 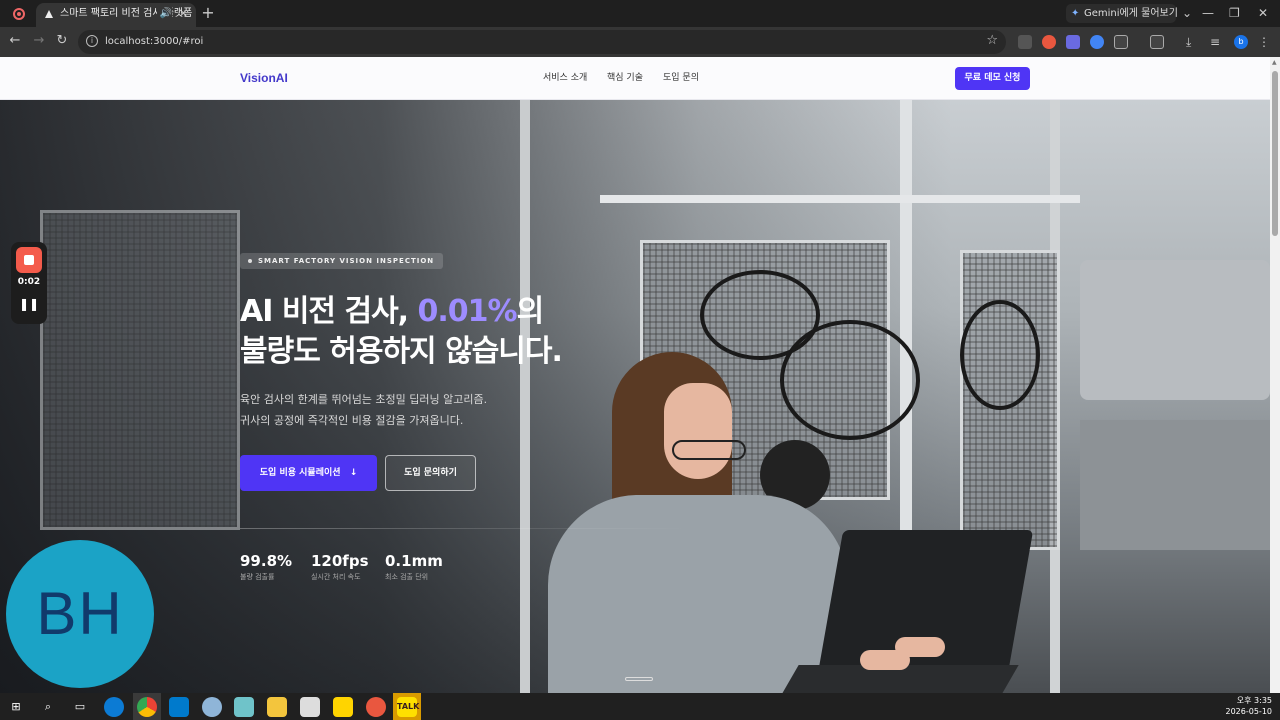 I want to click on downloads-icon: ⤓, so click(x=1193, y=42).